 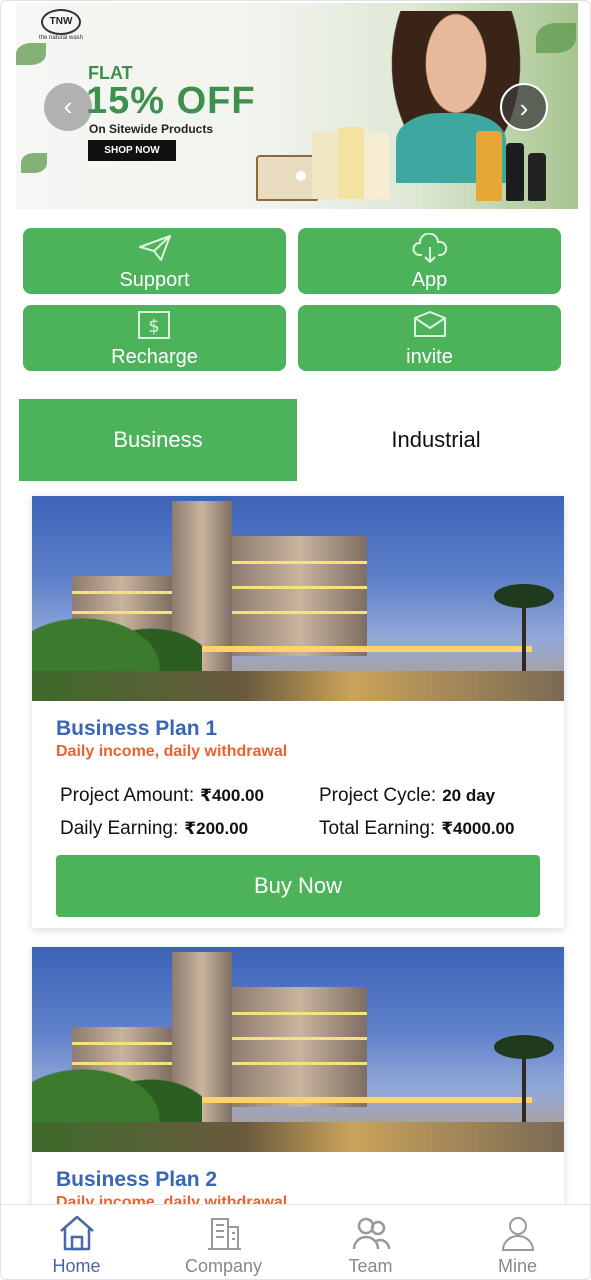 What do you see at coordinates (76, 1266) in the screenshot?
I see `nav-home-label: Home` at bounding box center [76, 1266].